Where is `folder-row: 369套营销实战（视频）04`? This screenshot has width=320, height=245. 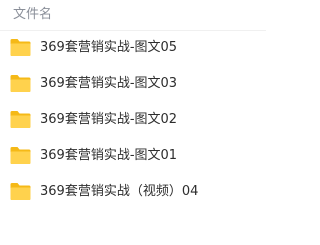 folder-row: 369套营销实战（视频）04 is located at coordinates (133, 193).